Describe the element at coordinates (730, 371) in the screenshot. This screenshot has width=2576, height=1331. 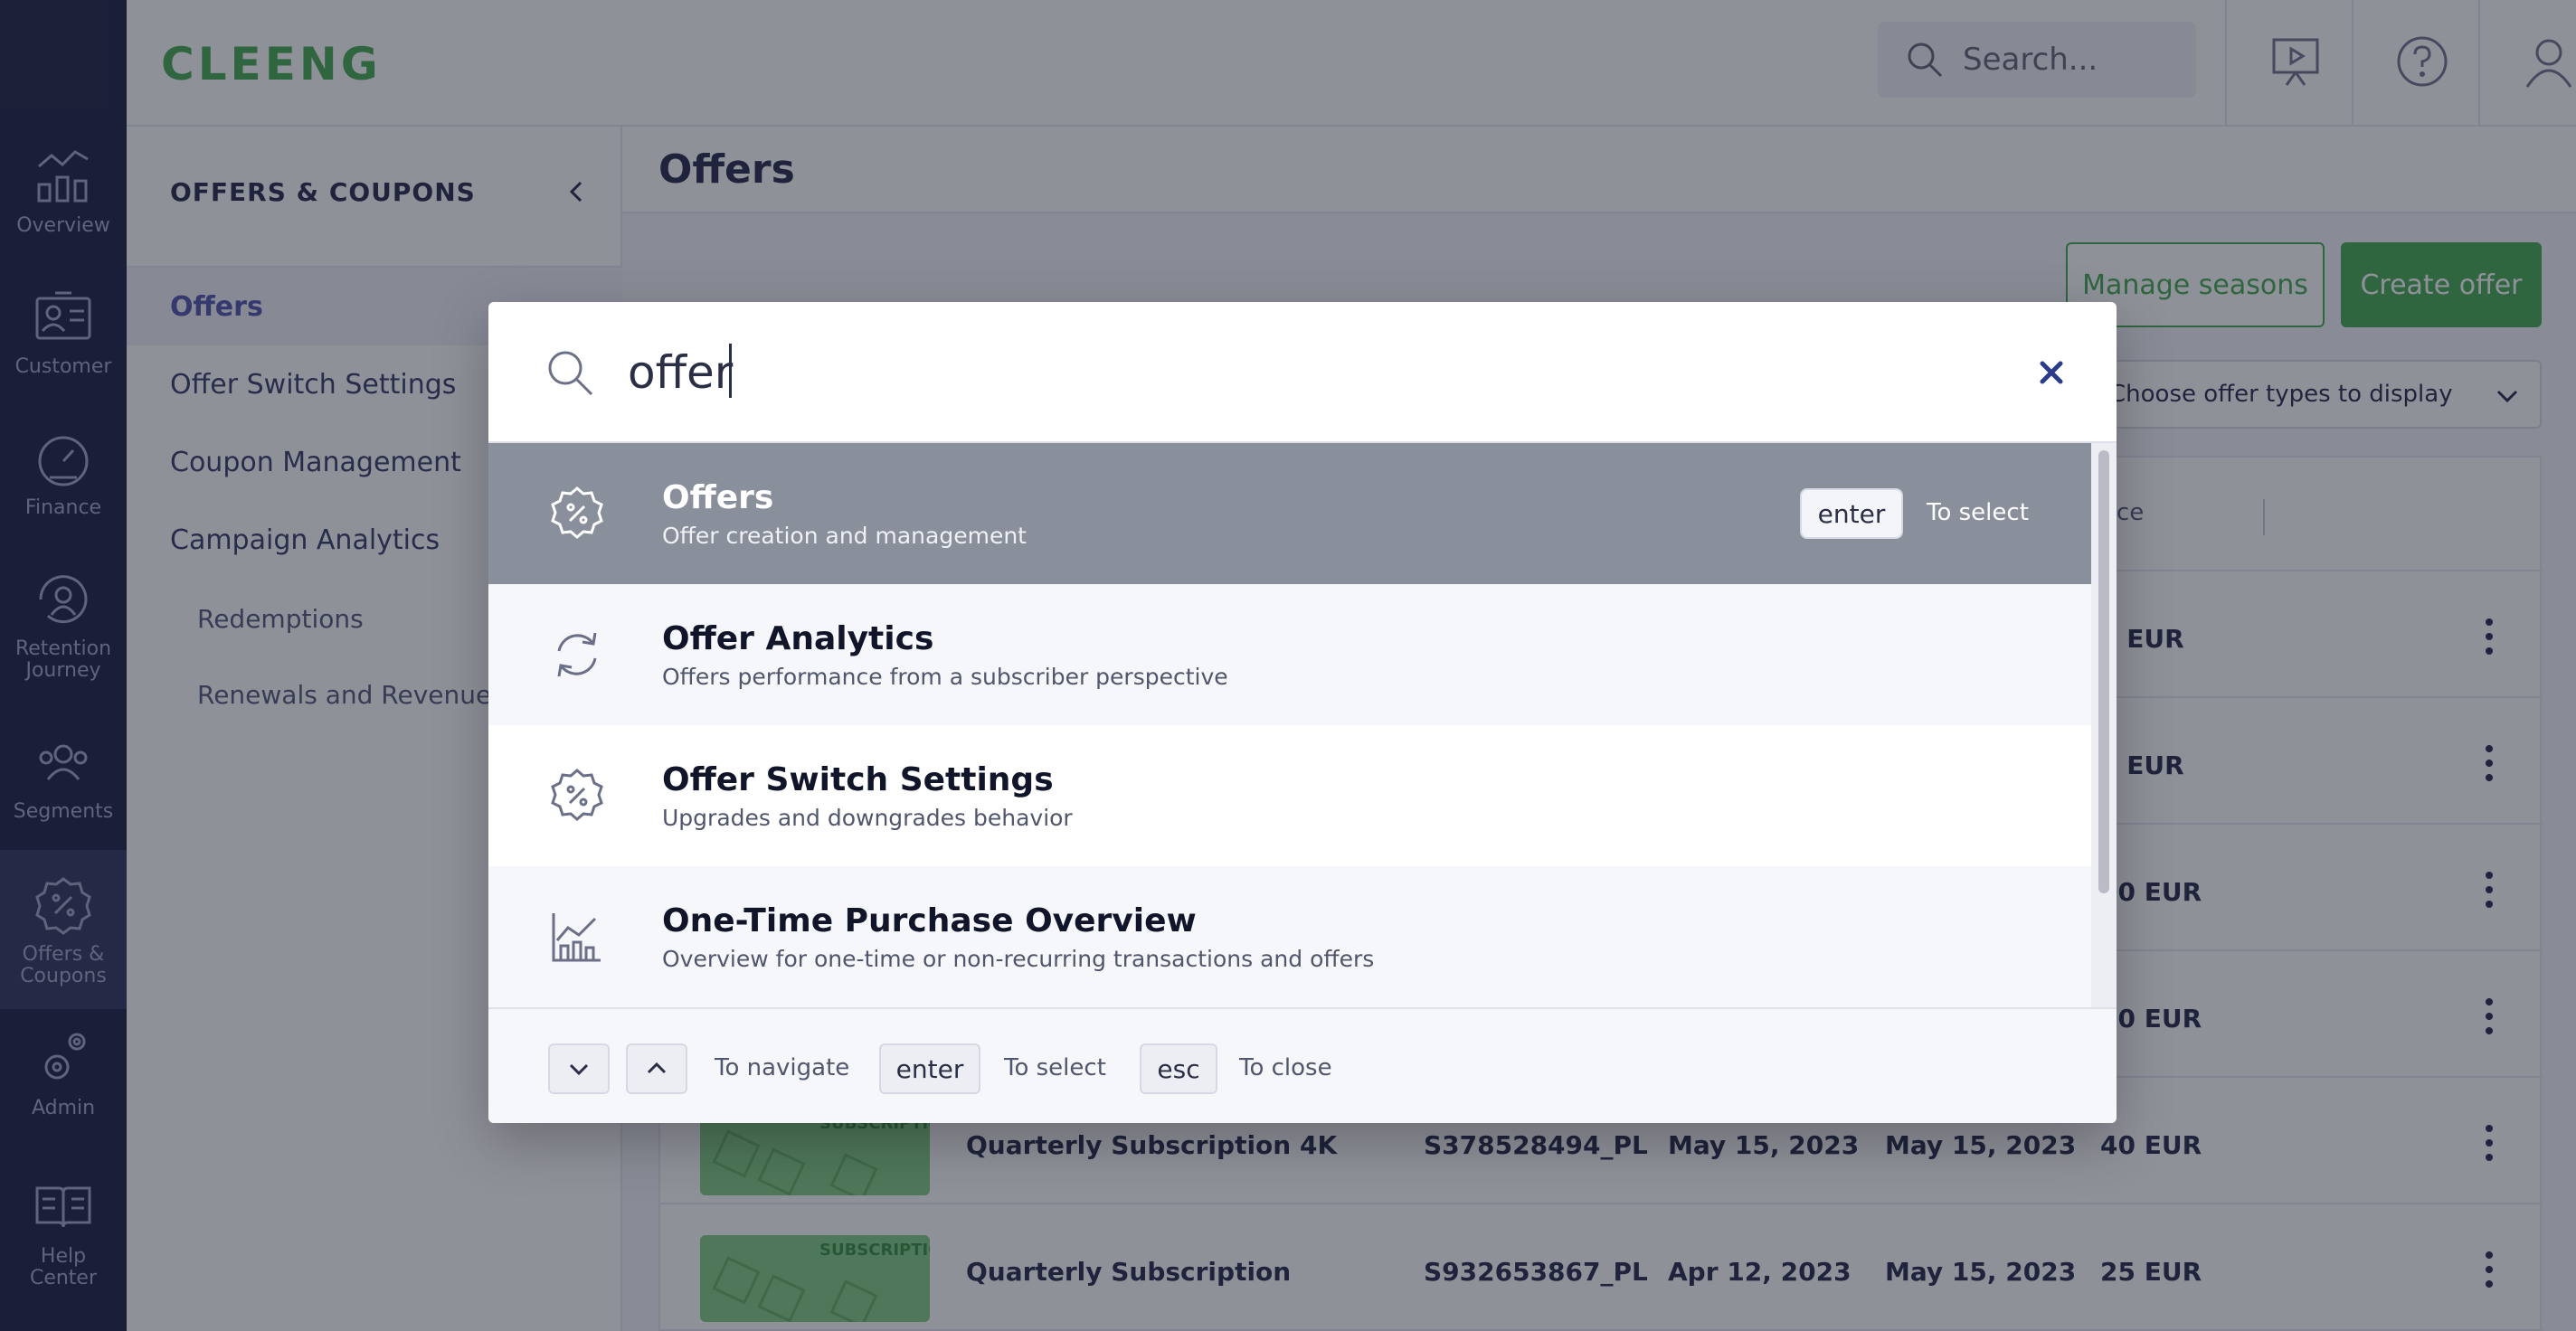
I see `text-caret` at that location.